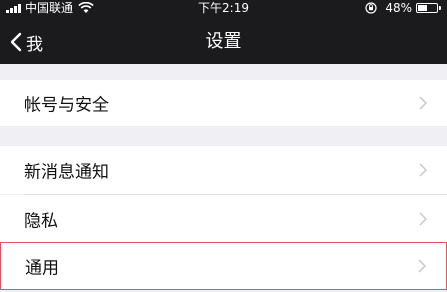 The width and height of the screenshot is (447, 292). What do you see at coordinates (66, 105) in the screenshot?
I see `settings-item-label: 帐号与安全` at bounding box center [66, 105].